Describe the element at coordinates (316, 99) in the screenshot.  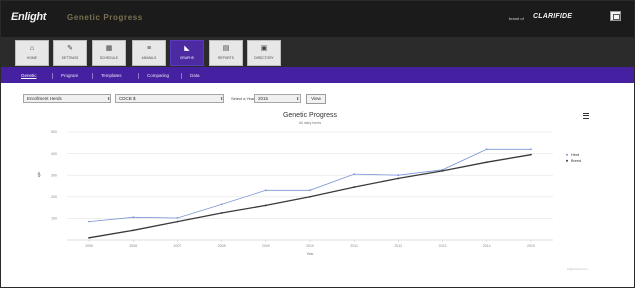
I see `view-button: View` at that location.